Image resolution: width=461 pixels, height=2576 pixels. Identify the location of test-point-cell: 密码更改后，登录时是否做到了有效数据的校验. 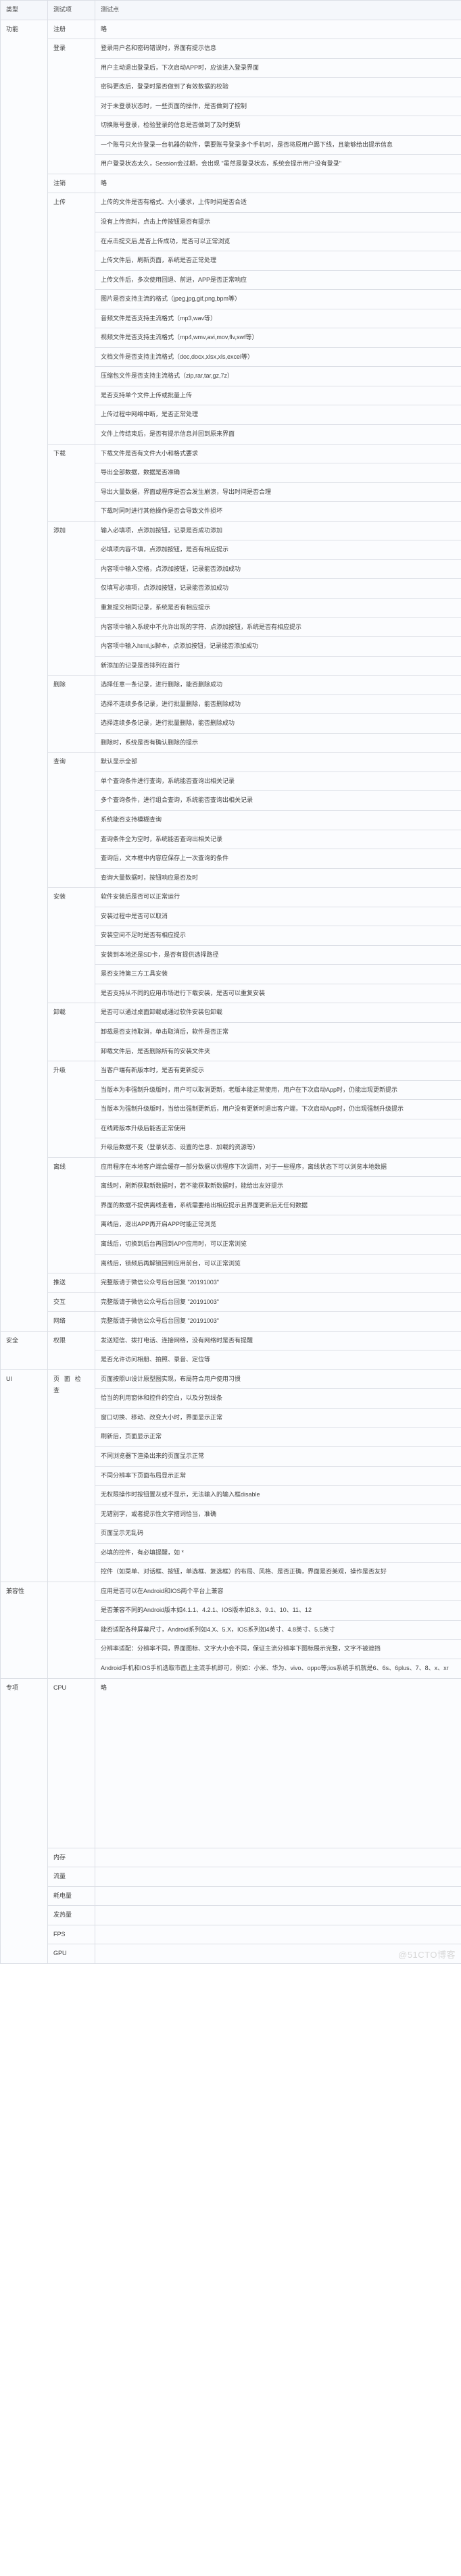
(278, 87).